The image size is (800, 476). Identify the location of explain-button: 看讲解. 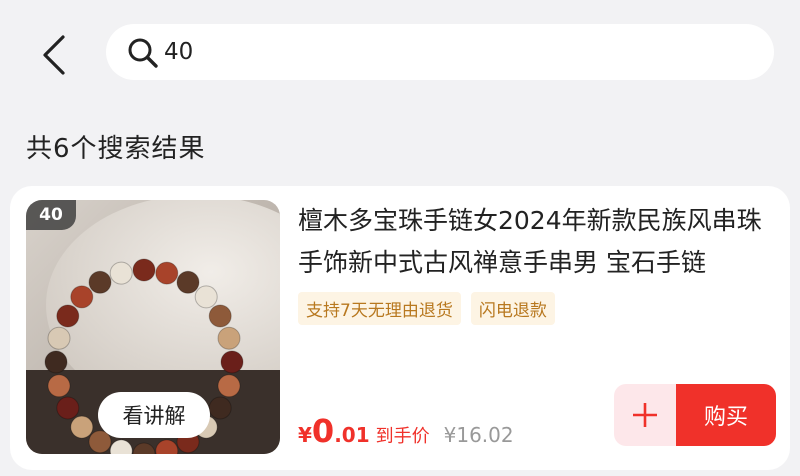
(154, 415).